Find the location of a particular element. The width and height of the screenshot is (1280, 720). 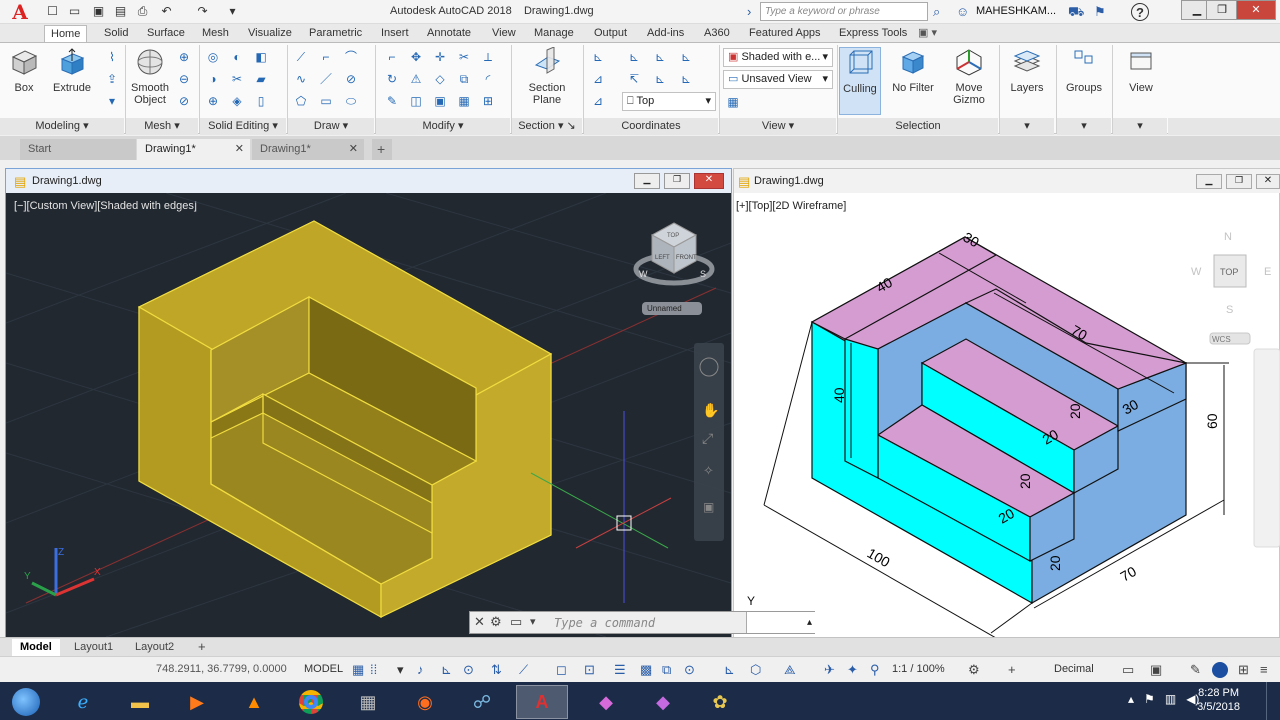

tab-manage: Manage is located at coordinates (554, 34).